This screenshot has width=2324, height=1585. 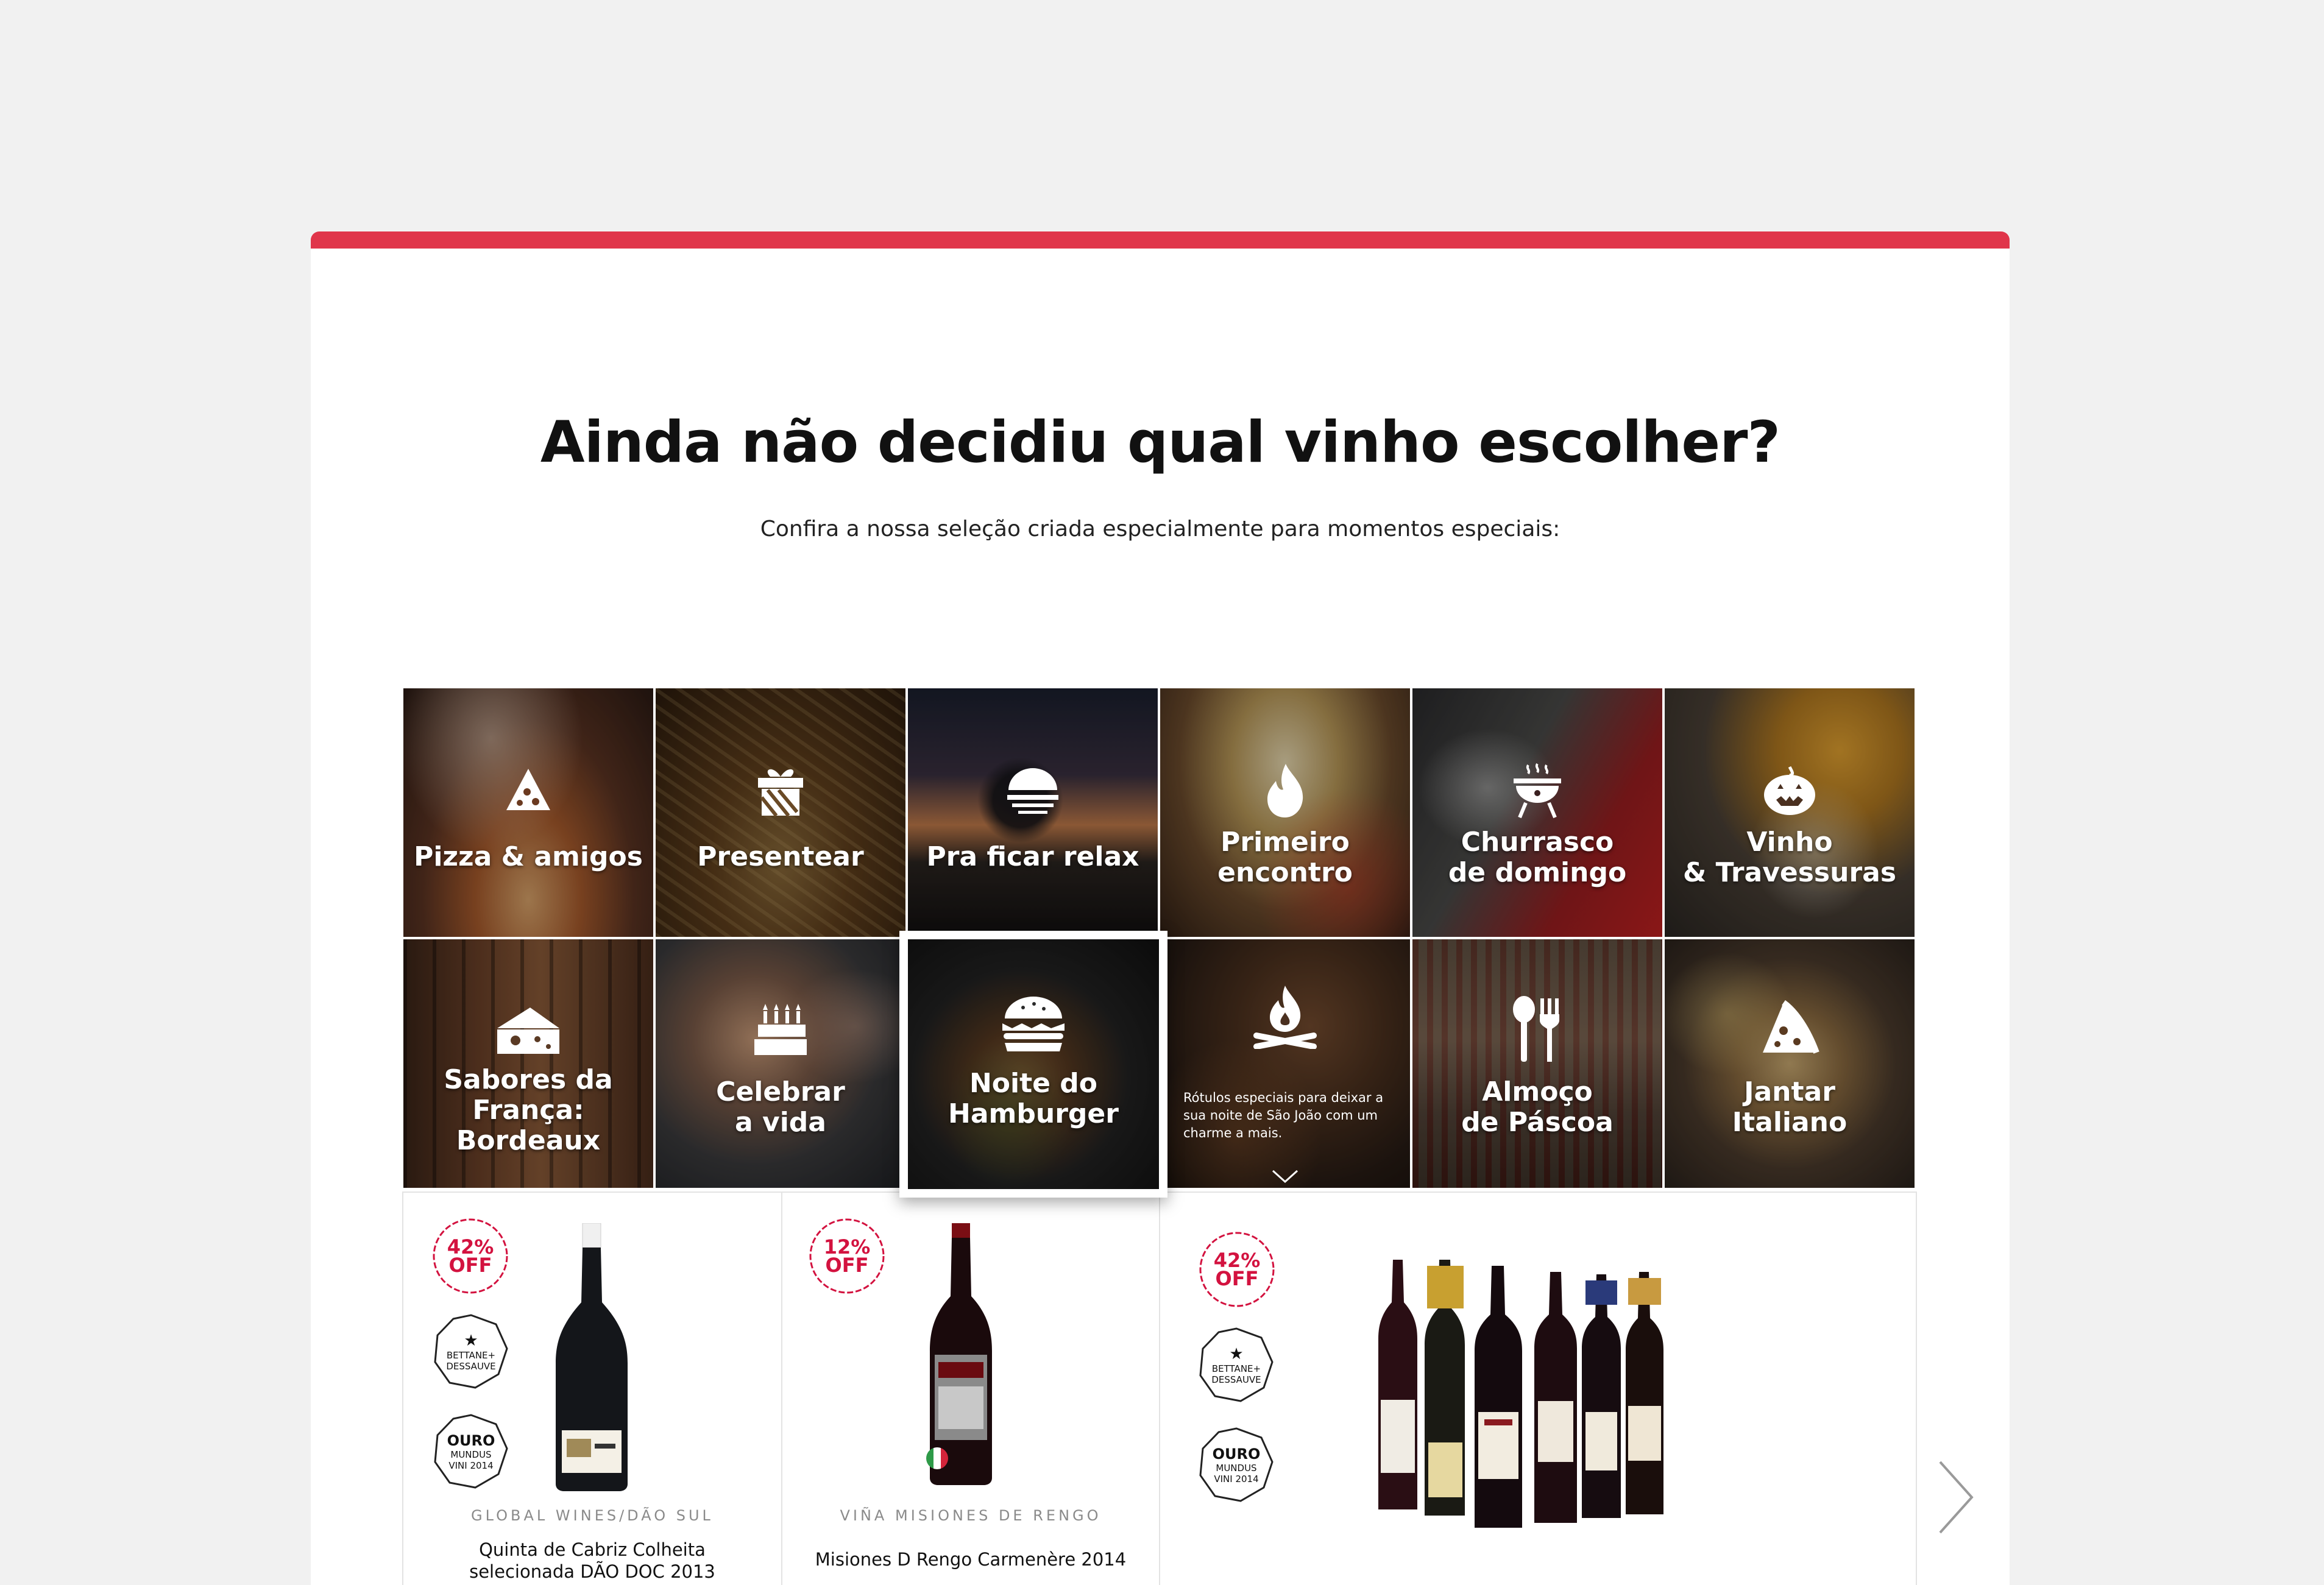 What do you see at coordinates (1285, 1018) in the screenshot?
I see `campfire-icon` at bounding box center [1285, 1018].